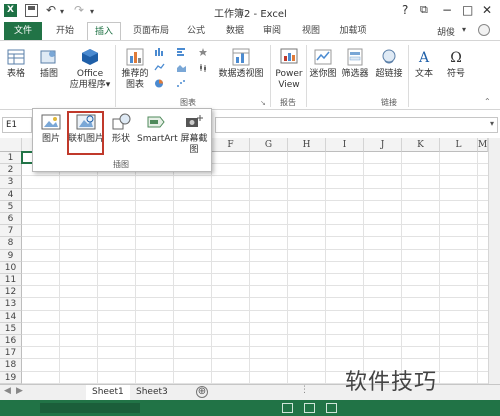 The image size is (500, 416). I want to click on symbols-button: Ω 符号, so click(456, 63).